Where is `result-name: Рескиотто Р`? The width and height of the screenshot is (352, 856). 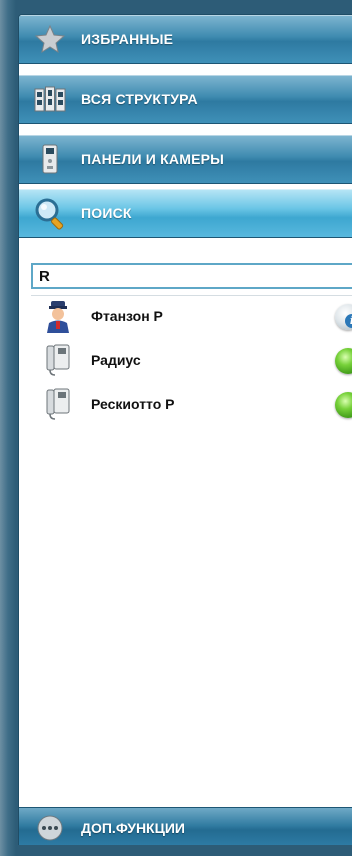
result-name: Рескиотто Р is located at coordinates (133, 404).